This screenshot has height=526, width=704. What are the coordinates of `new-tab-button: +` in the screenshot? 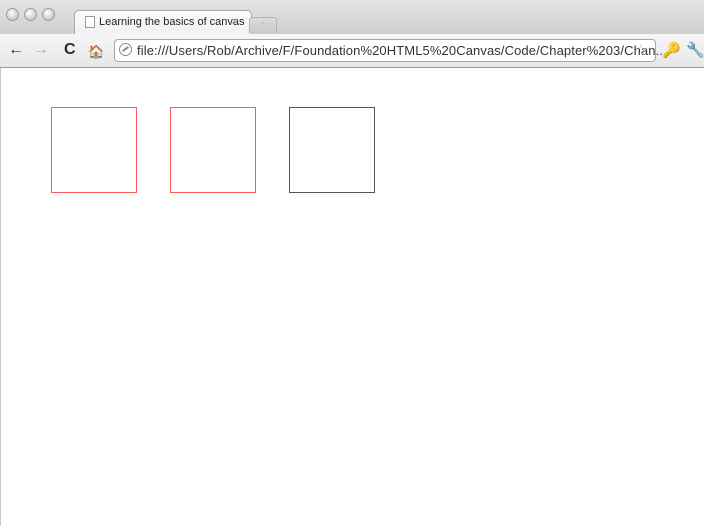 It's located at (263, 25).